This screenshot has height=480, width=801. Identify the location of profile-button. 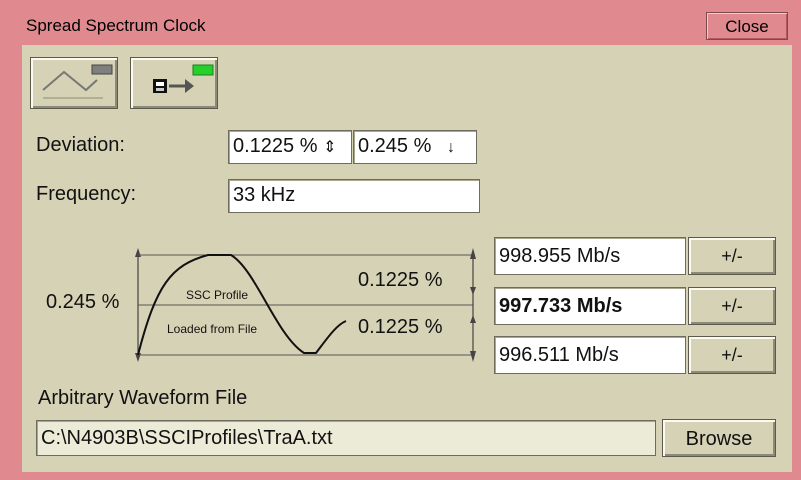
(74, 83).